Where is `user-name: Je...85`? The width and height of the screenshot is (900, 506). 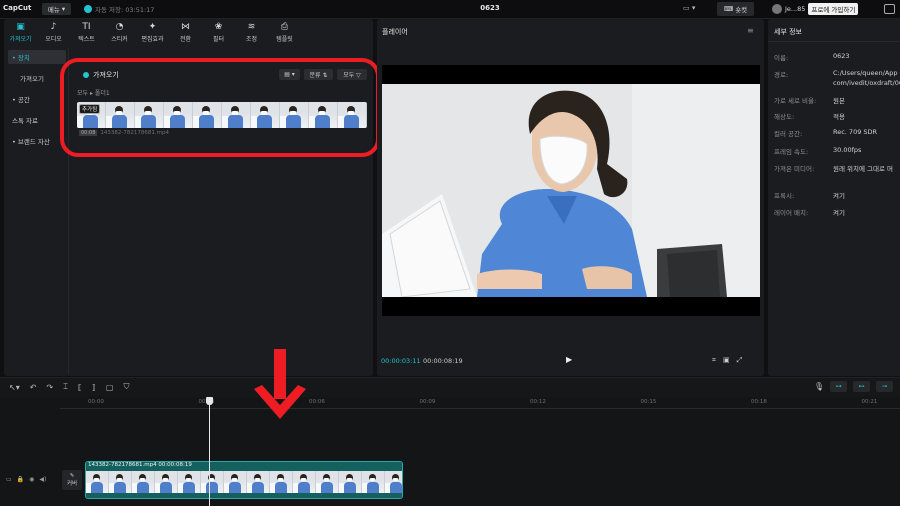 user-name: Je...85 is located at coordinates (795, 9).